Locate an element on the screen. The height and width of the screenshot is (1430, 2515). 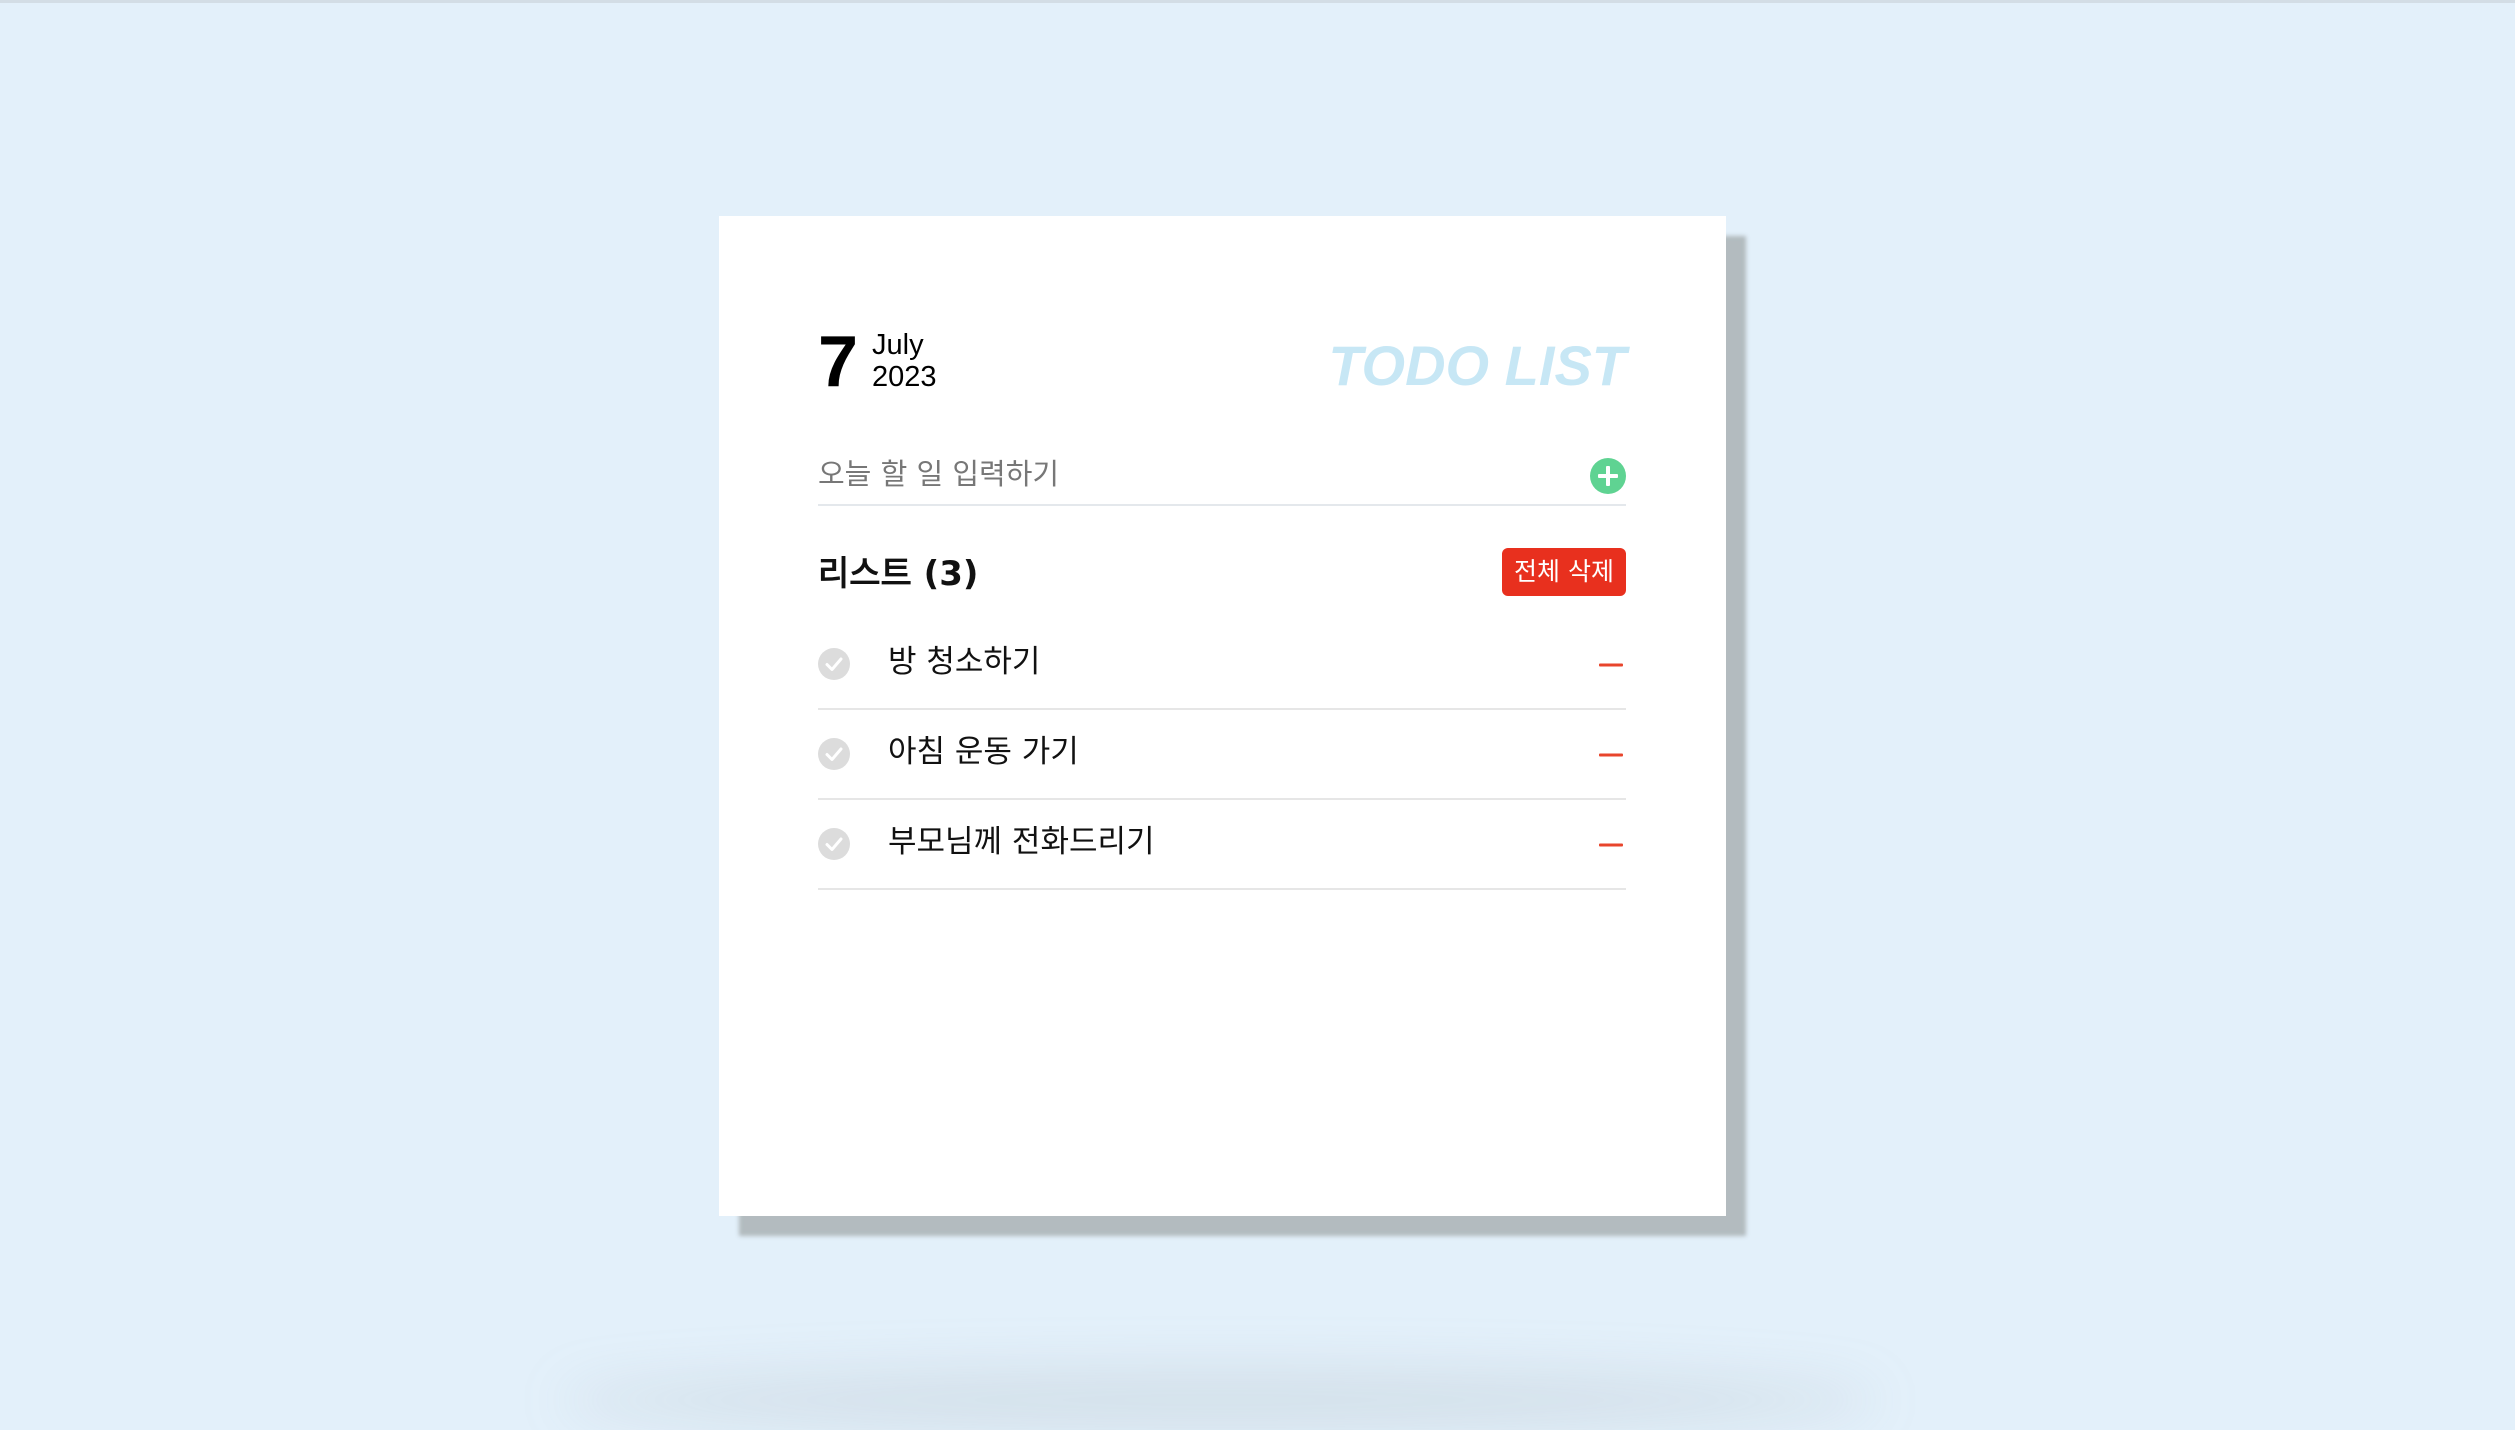
todo-list: 방 청소하기 아침 운동 가기 부모님께 전화드리기 is located at coordinates (1222, 755).